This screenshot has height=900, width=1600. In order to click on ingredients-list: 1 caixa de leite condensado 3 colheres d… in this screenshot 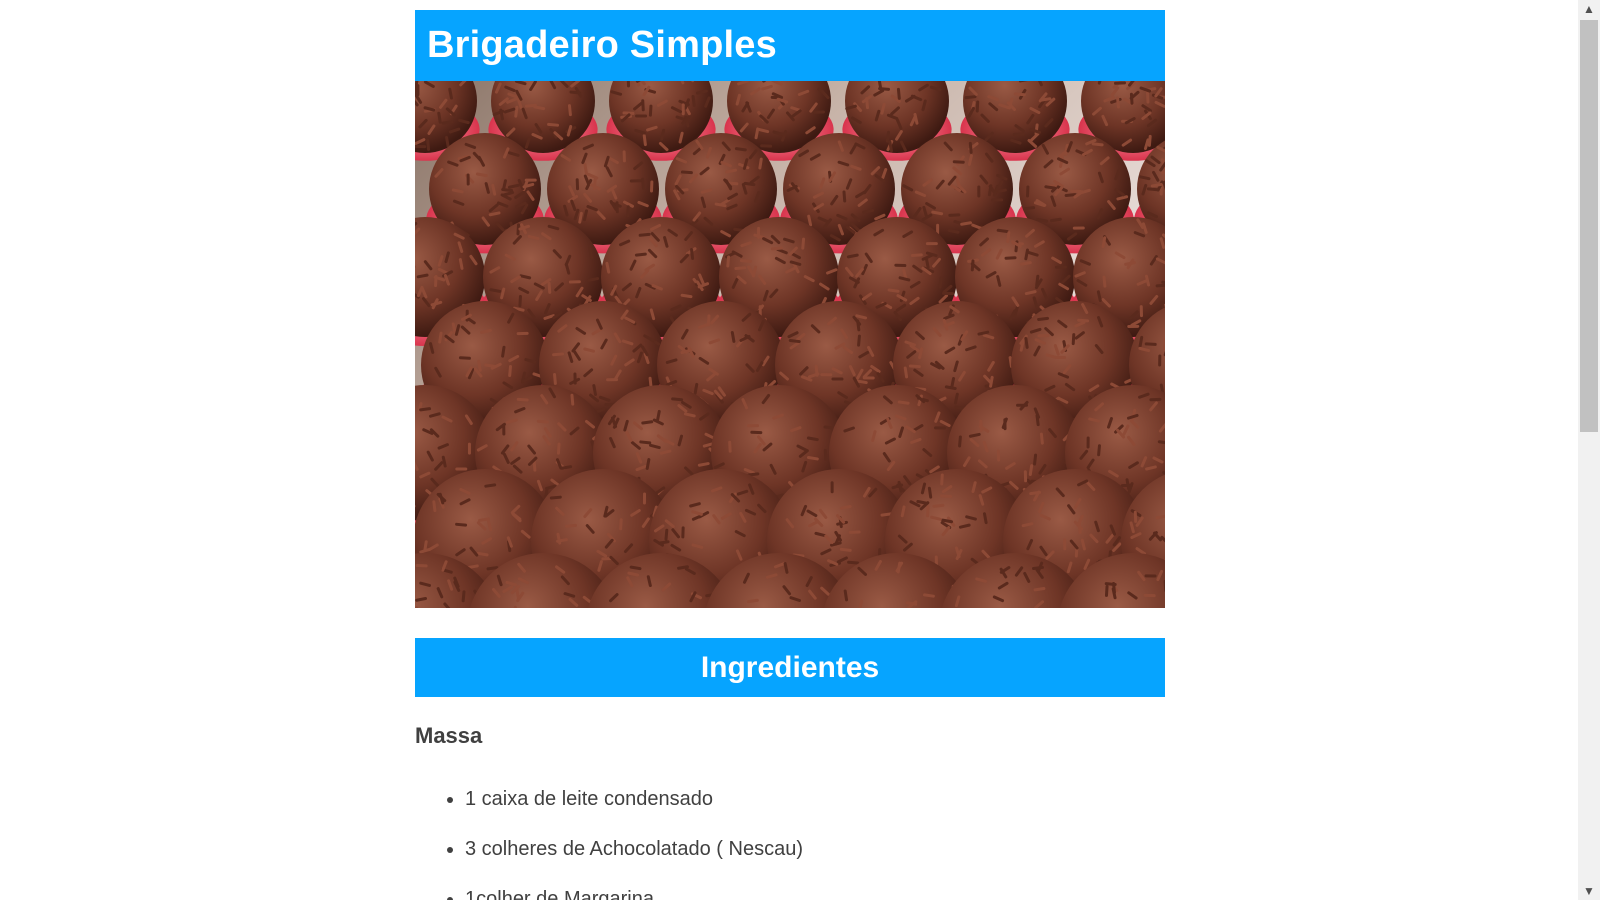, I will do `click(790, 843)`.